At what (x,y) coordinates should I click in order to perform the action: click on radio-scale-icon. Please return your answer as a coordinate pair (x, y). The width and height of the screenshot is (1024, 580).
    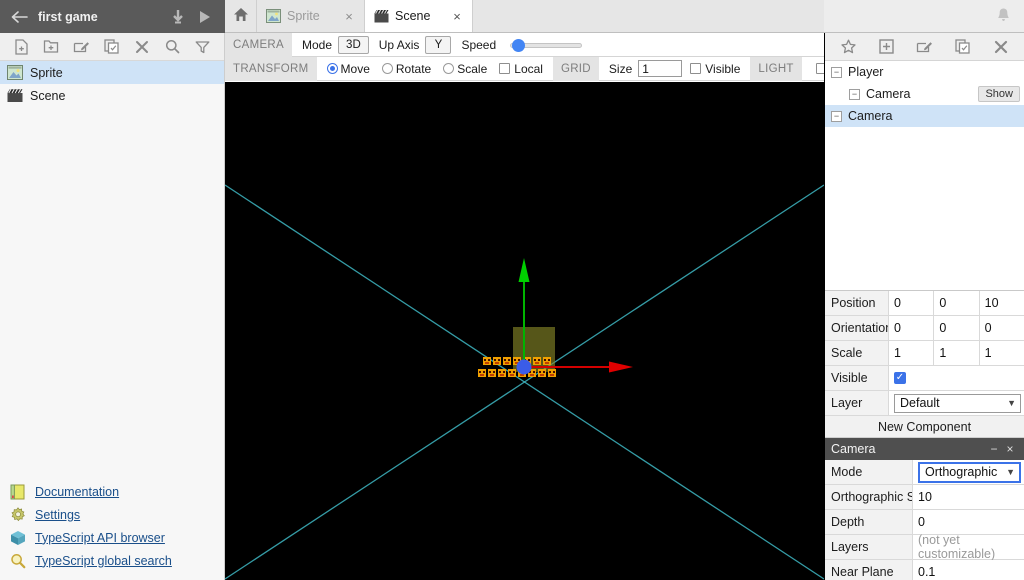
    Looking at the image, I should click on (449, 68).